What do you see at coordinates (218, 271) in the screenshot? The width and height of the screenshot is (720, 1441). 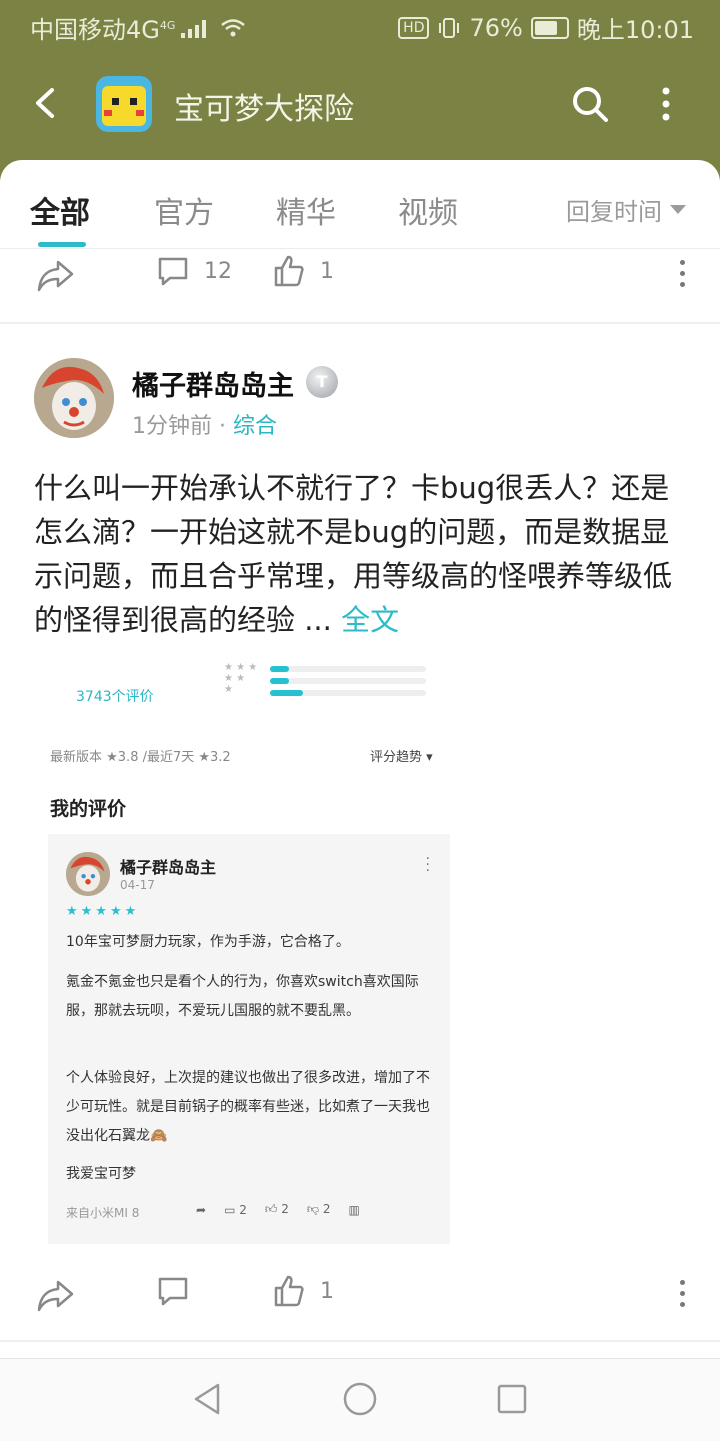 I see `comment-count: 12` at bounding box center [218, 271].